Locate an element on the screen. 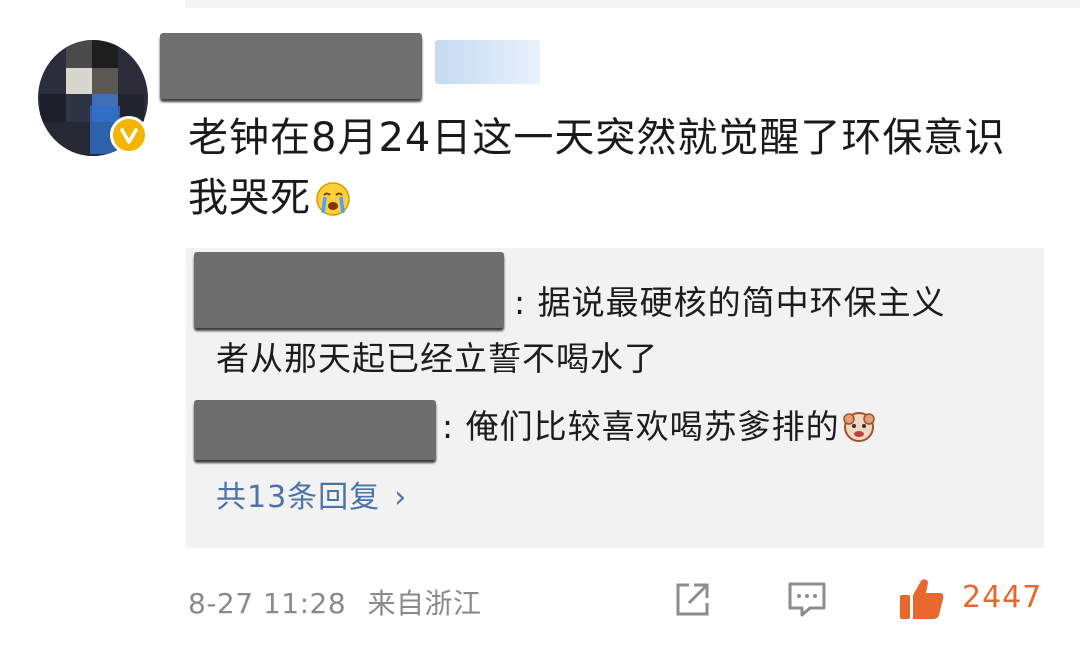 The width and height of the screenshot is (1080, 651). view-all-replies-label: 共13条回复 is located at coordinates (298, 497).